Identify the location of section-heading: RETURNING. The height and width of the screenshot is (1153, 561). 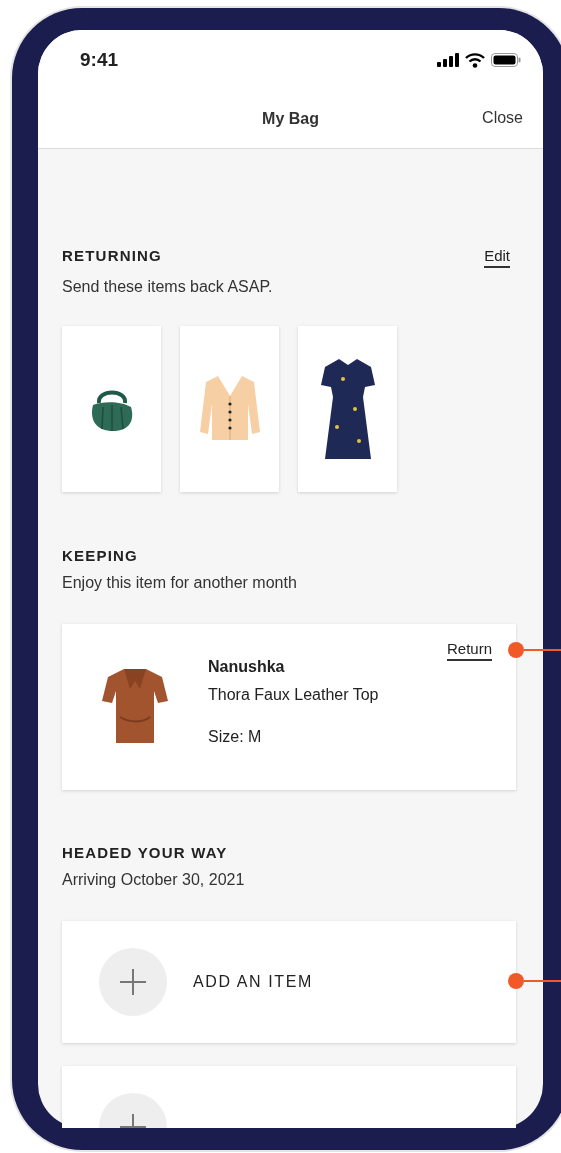
(112, 255).